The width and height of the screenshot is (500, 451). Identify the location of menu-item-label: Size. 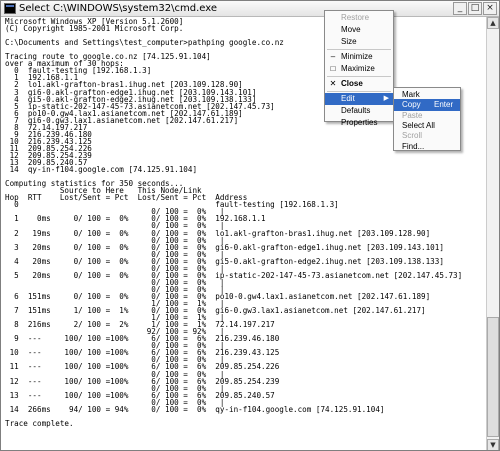
(349, 41).